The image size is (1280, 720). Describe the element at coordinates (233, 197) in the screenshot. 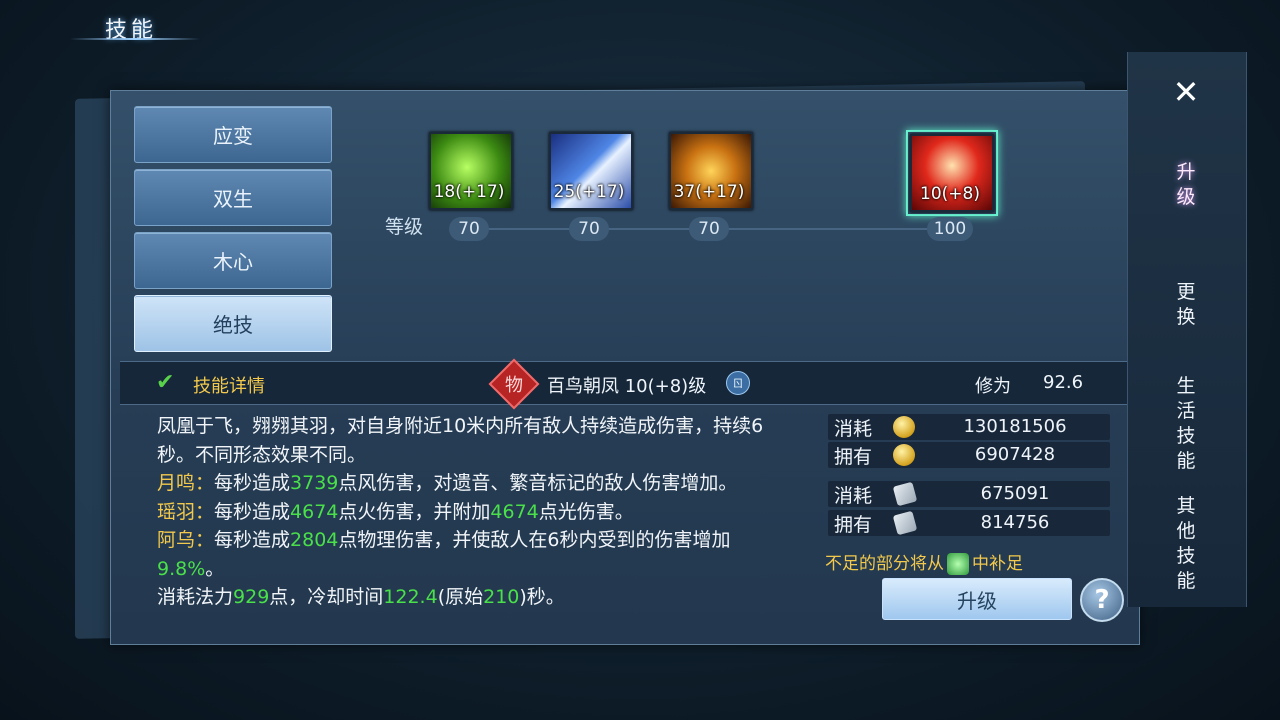

I see `tab-shuangsheng: 双生` at that location.